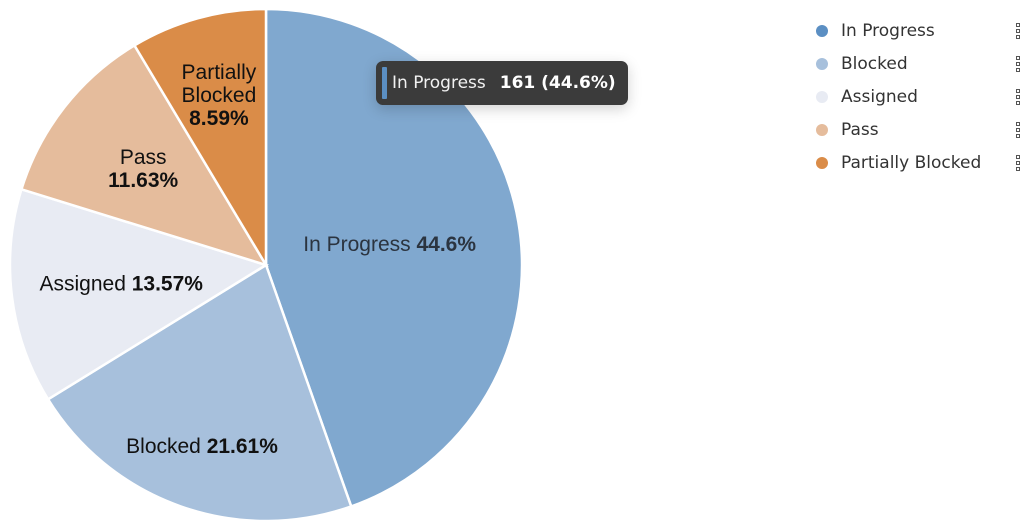  Describe the element at coordinates (911, 162) in the screenshot. I see `legend-label: Partially Blocked` at that location.